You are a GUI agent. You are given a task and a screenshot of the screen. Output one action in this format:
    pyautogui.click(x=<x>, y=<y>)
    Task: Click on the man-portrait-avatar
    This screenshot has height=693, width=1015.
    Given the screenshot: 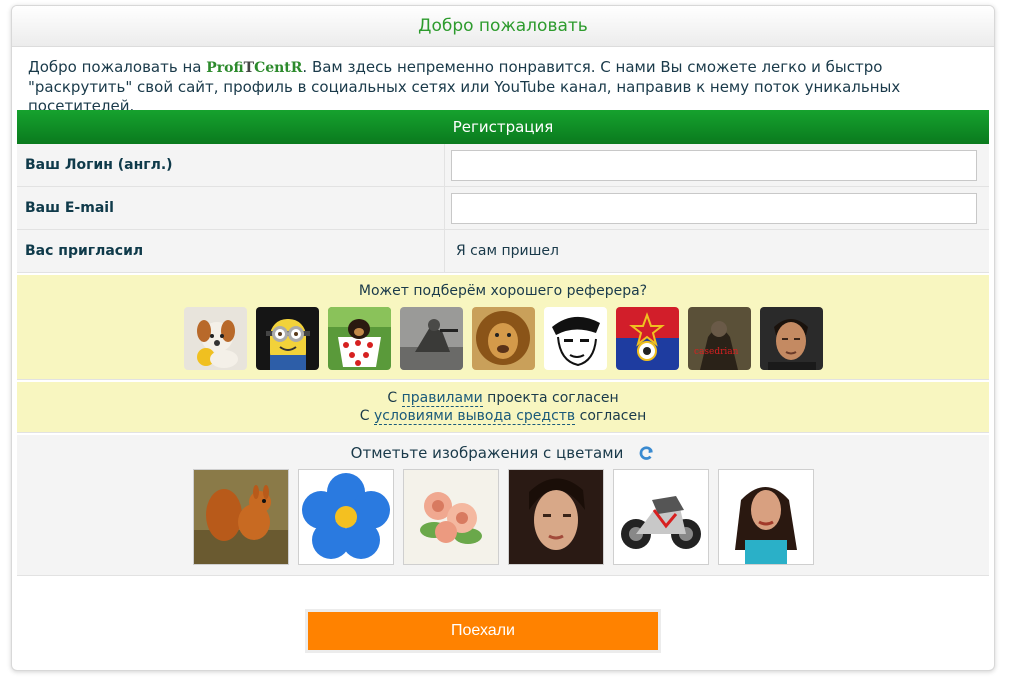 What is the action you would take?
    pyautogui.click(x=791, y=338)
    